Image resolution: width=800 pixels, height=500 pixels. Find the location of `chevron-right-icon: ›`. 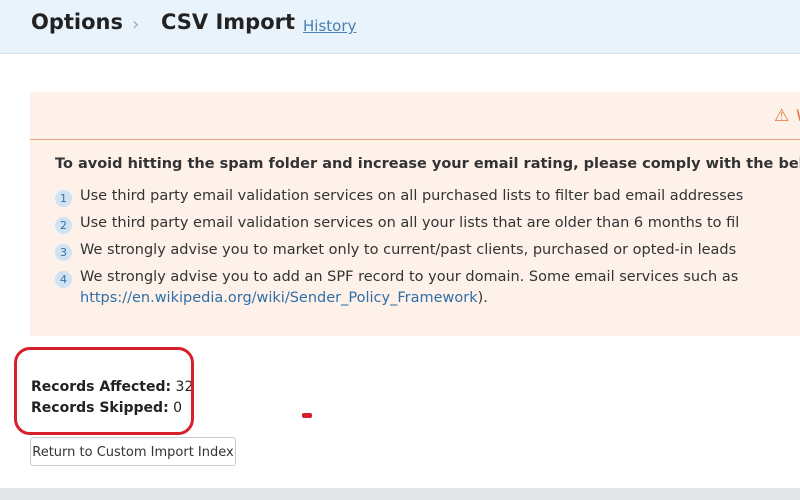

chevron-right-icon: › is located at coordinates (136, 24).